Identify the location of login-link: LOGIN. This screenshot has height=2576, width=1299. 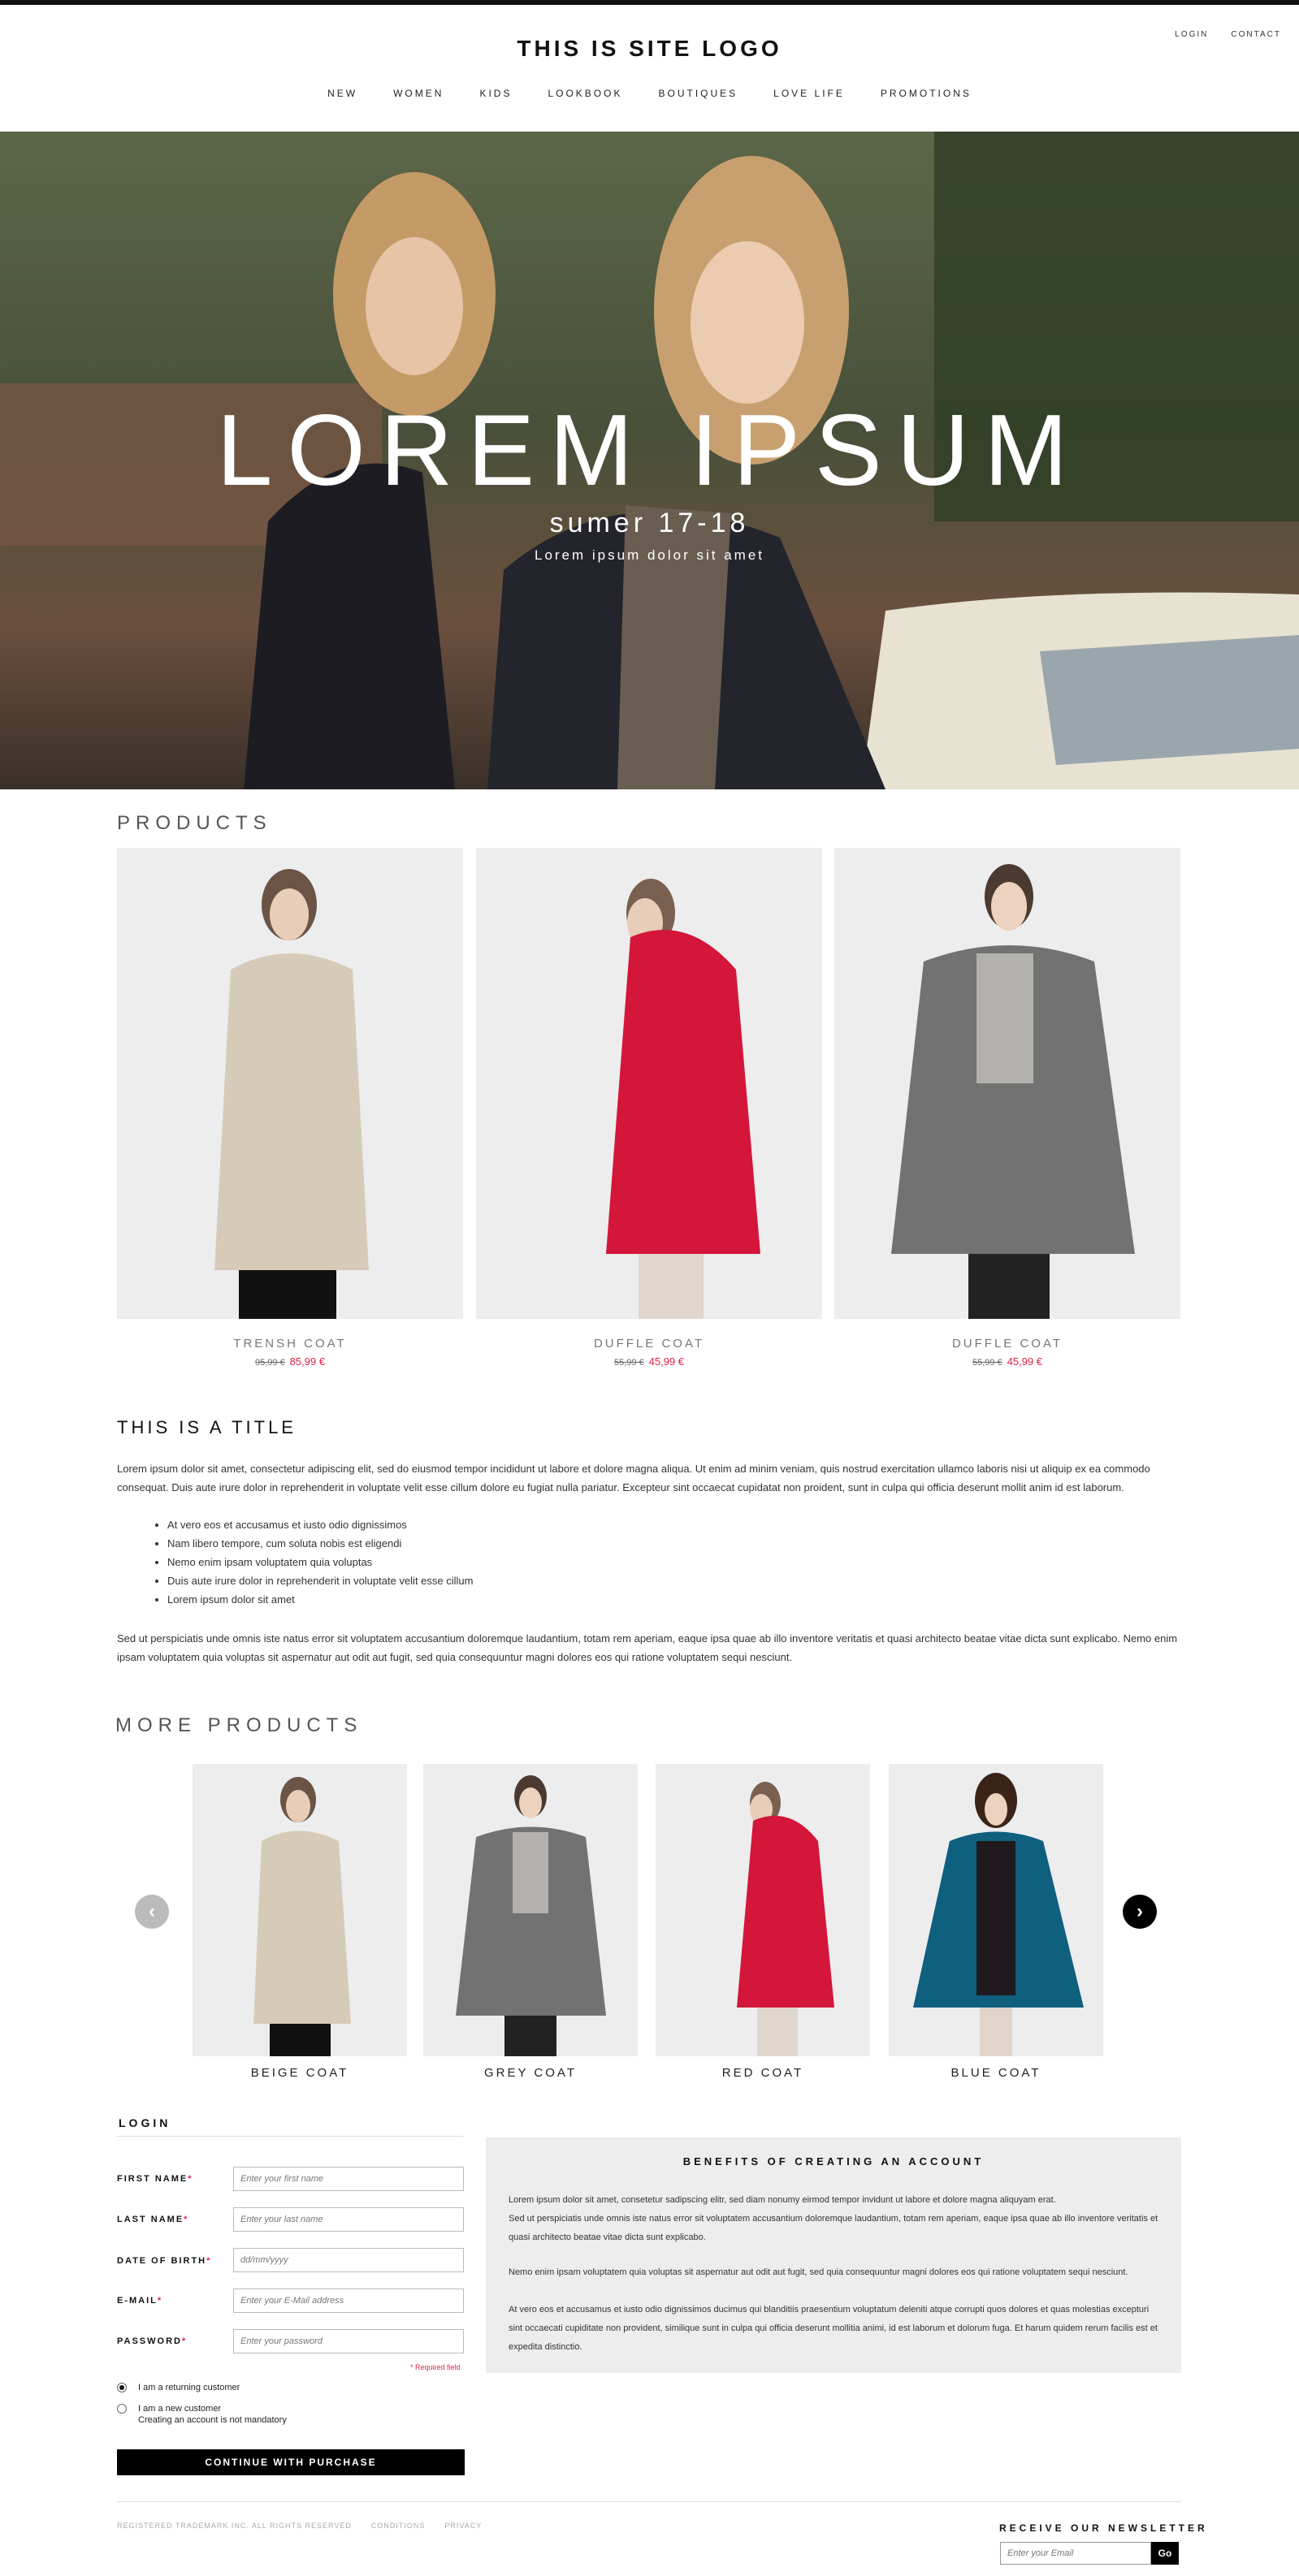
(1191, 35).